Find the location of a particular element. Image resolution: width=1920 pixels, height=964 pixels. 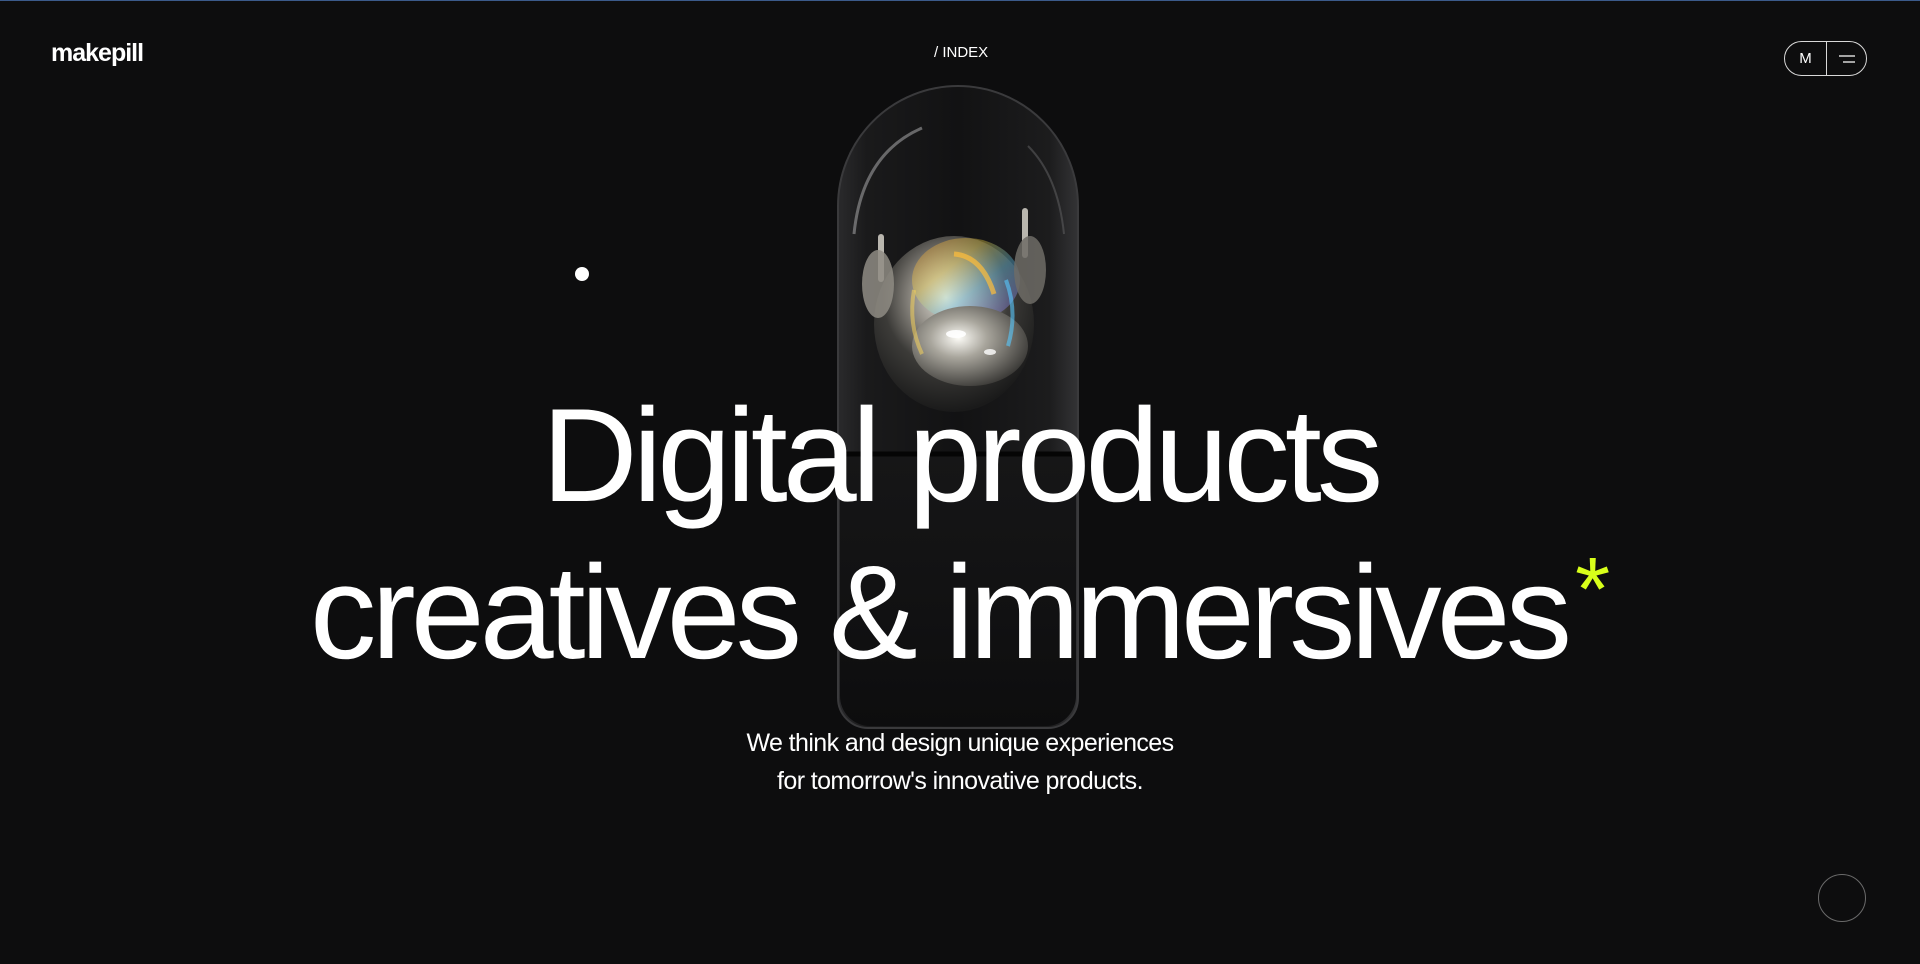

headline-line-2: creatives & immersives* is located at coordinates (960, 612).